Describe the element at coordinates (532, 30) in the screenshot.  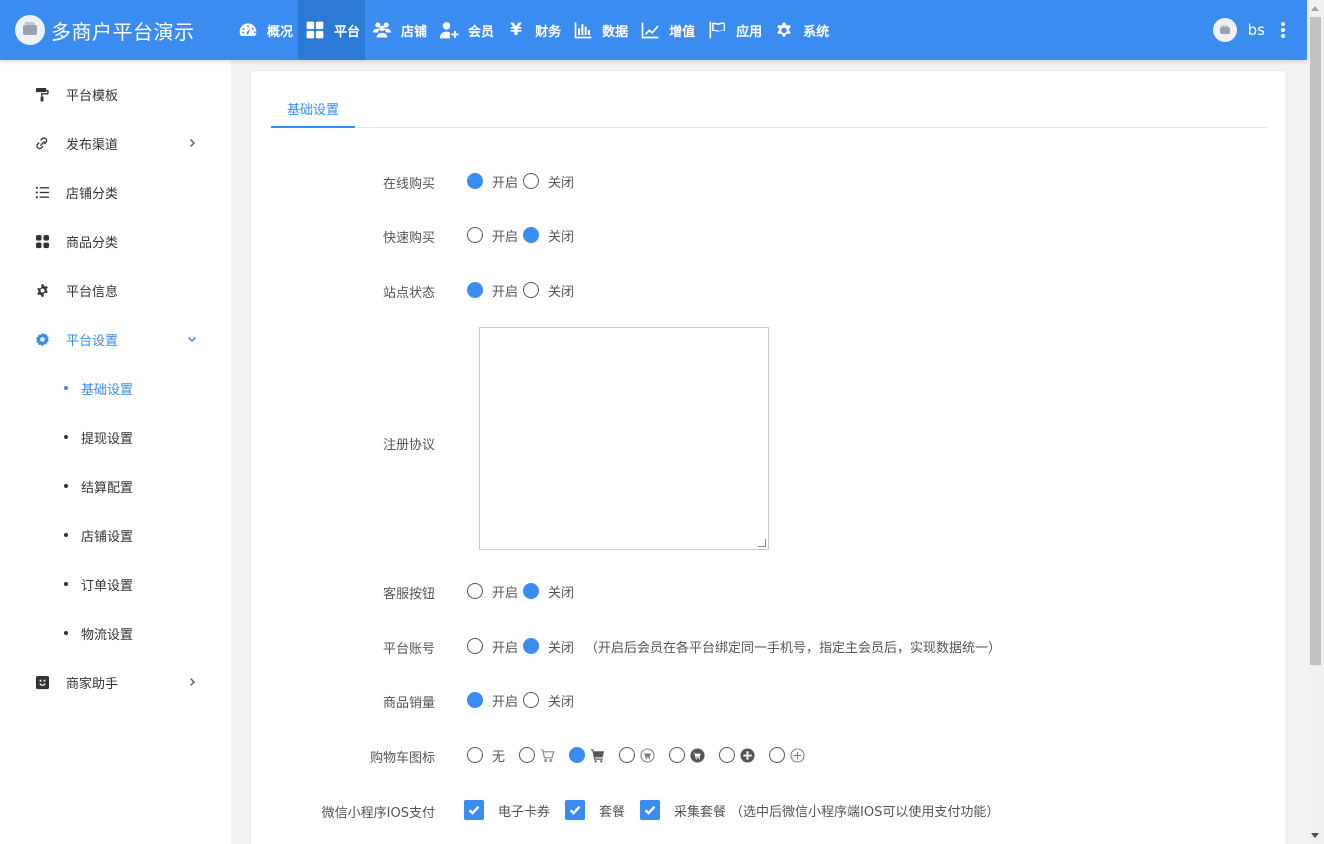
I see `nav-item-finance: ¥ 财务` at that location.